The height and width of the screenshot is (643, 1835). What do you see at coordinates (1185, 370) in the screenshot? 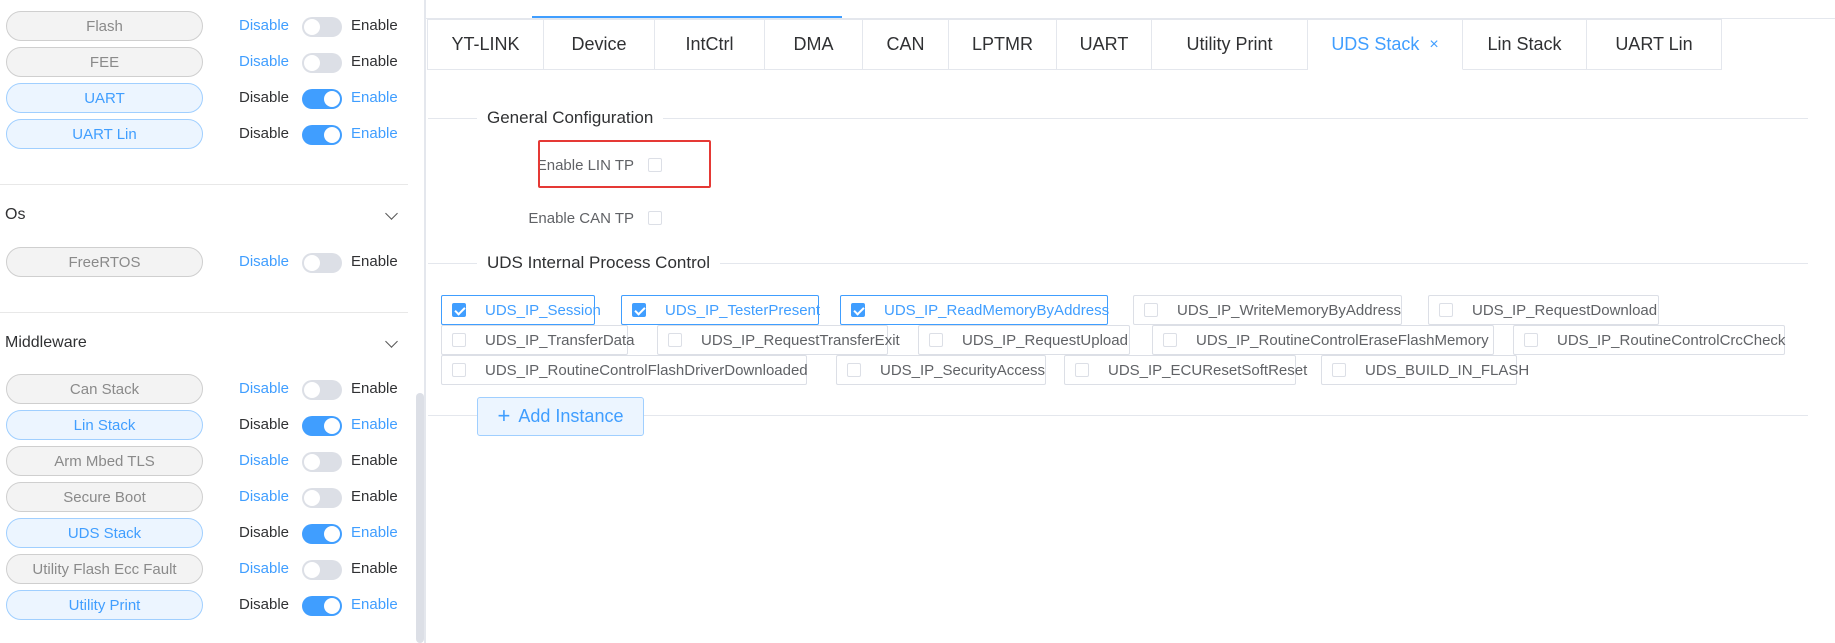
I see `uds-ip-ecu-reset-soft-reset-checkbox: UDS_IP_ECUResetSoftReset` at bounding box center [1185, 370].